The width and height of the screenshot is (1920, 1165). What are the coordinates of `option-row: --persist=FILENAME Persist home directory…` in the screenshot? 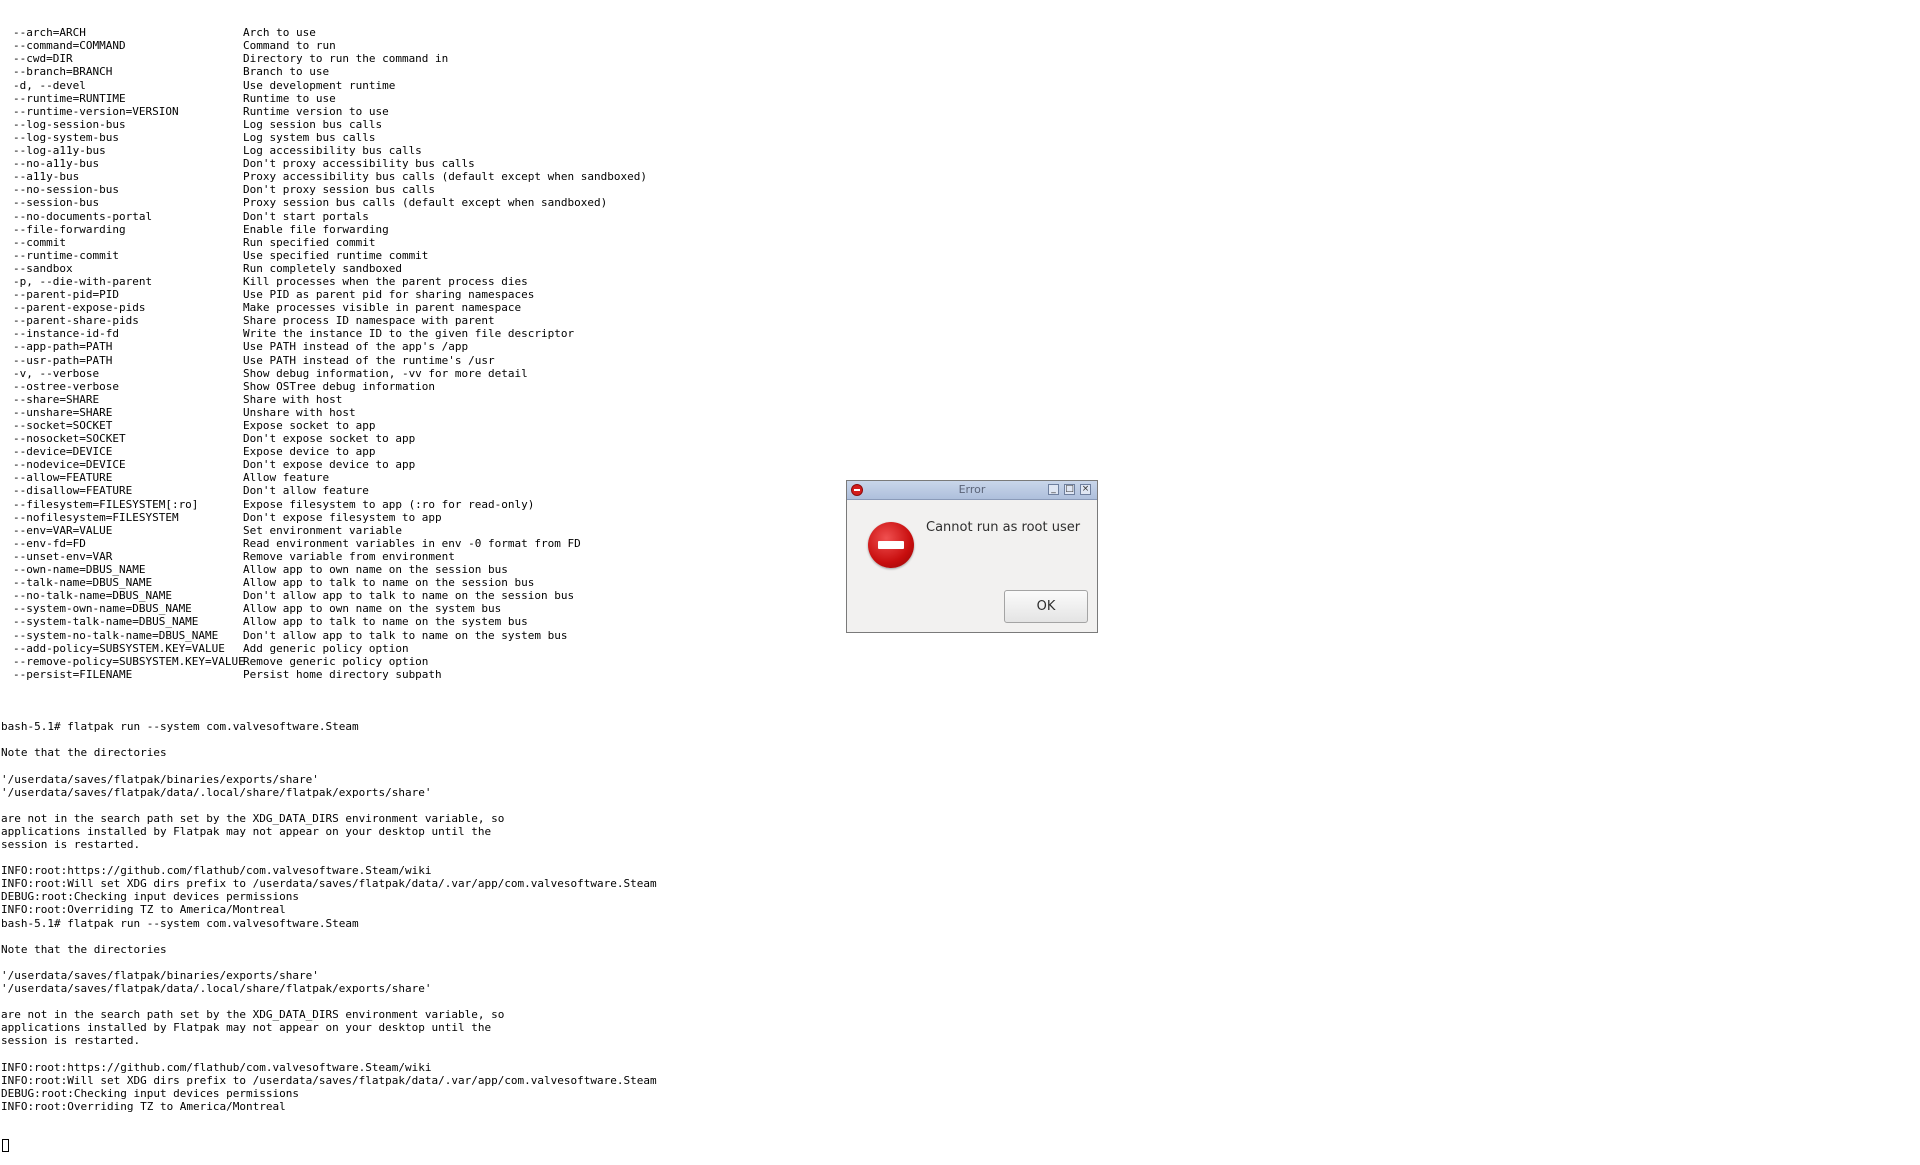 It's located at (960, 674).